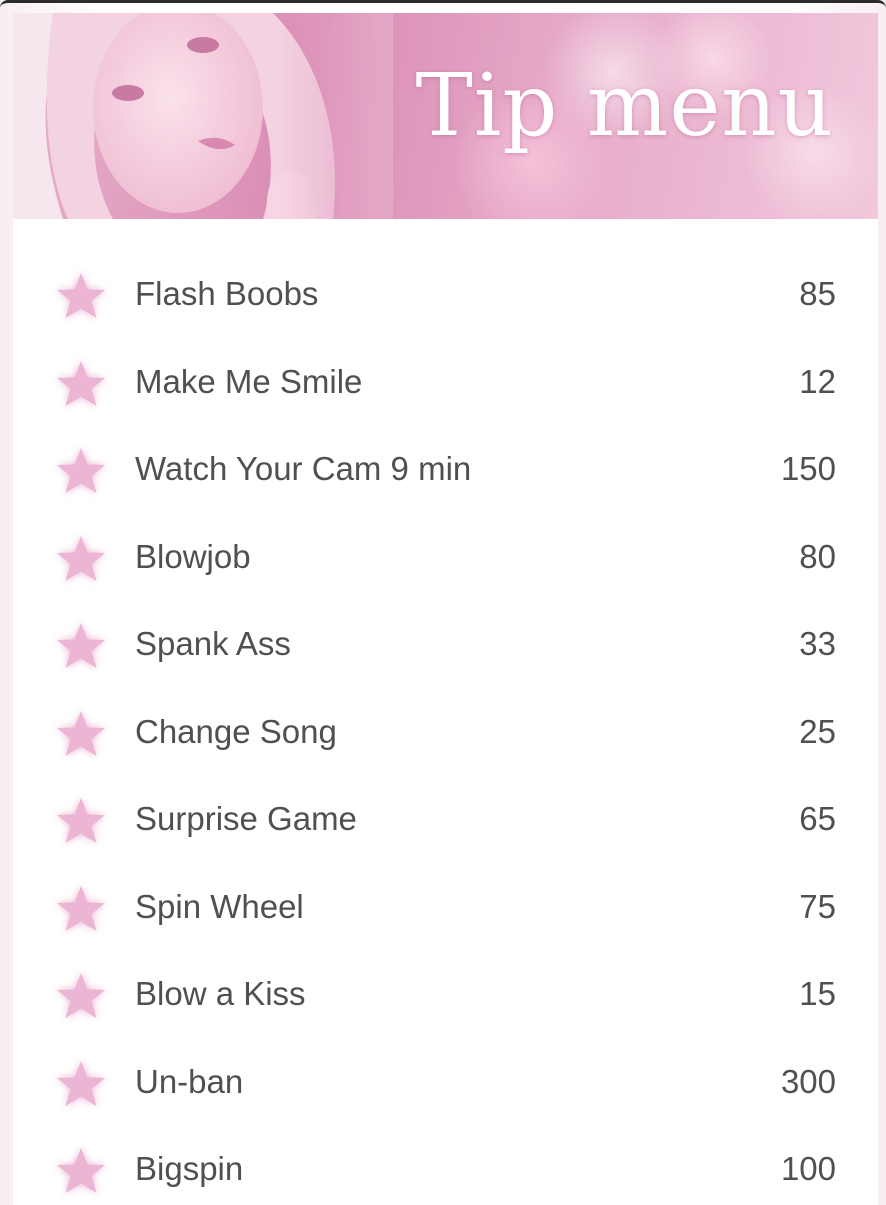 This screenshot has width=886, height=1205. I want to click on item-price: 80, so click(817, 556).